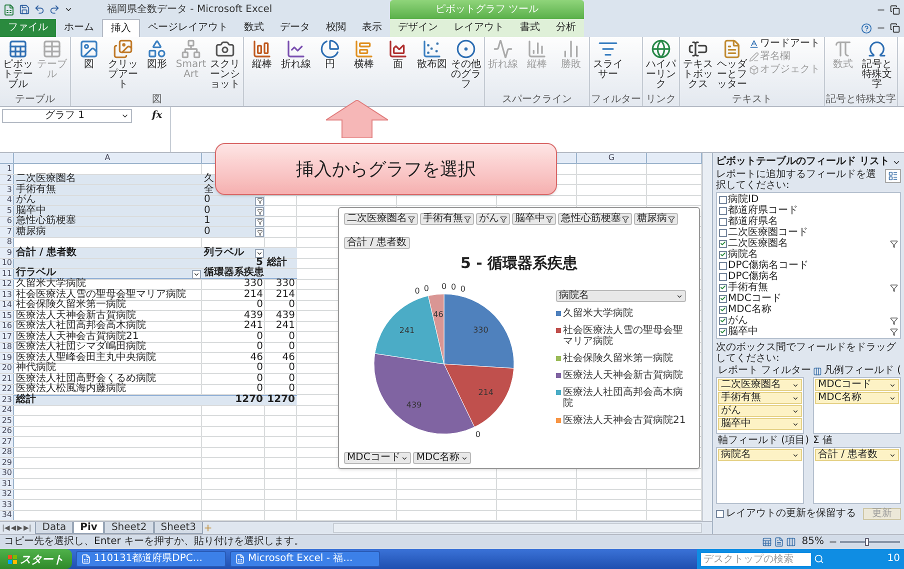  I want to click on ribbon-button: ハイパーリンク, so click(661, 65).